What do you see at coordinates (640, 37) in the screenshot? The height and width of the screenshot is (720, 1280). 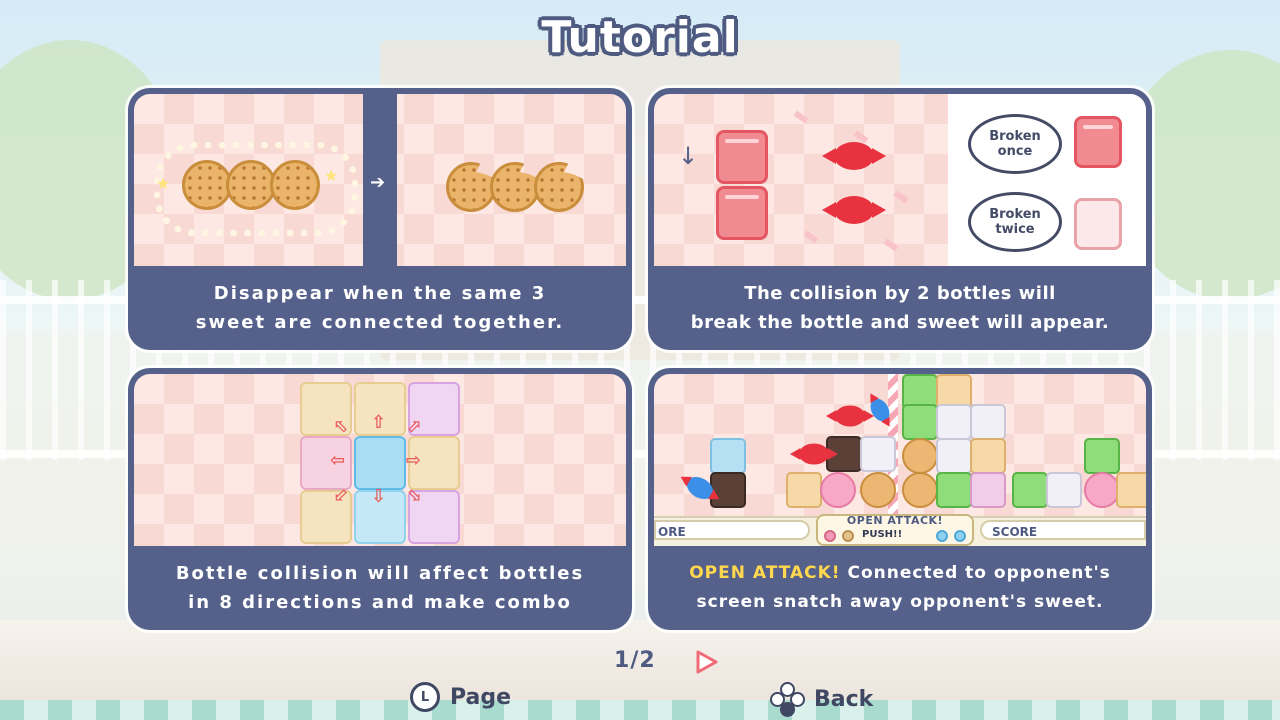 I see `page-title: Tutorial` at bounding box center [640, 37].